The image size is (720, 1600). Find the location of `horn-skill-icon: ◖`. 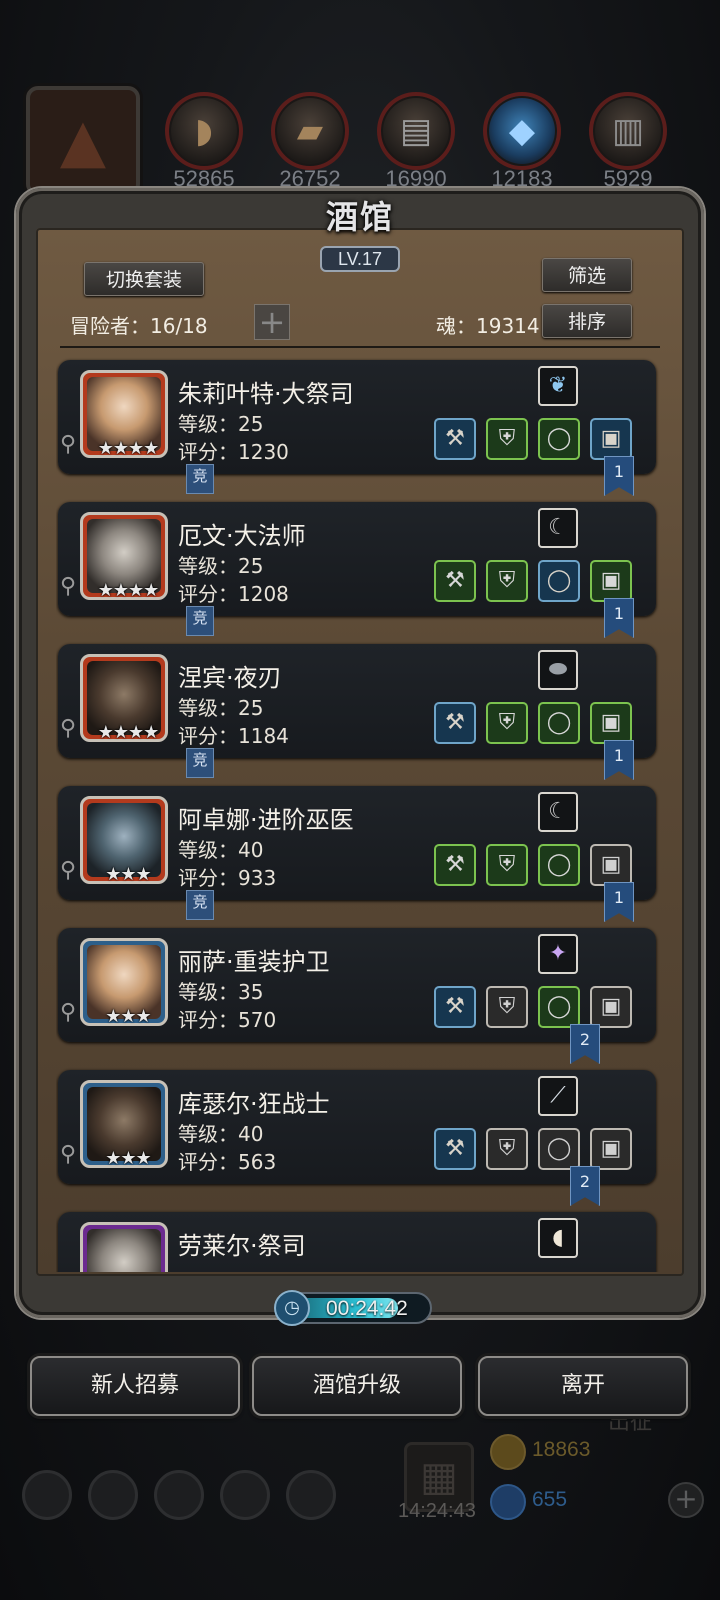

horn-skill-icon: ◖ is located at coordinates (558, 1238).